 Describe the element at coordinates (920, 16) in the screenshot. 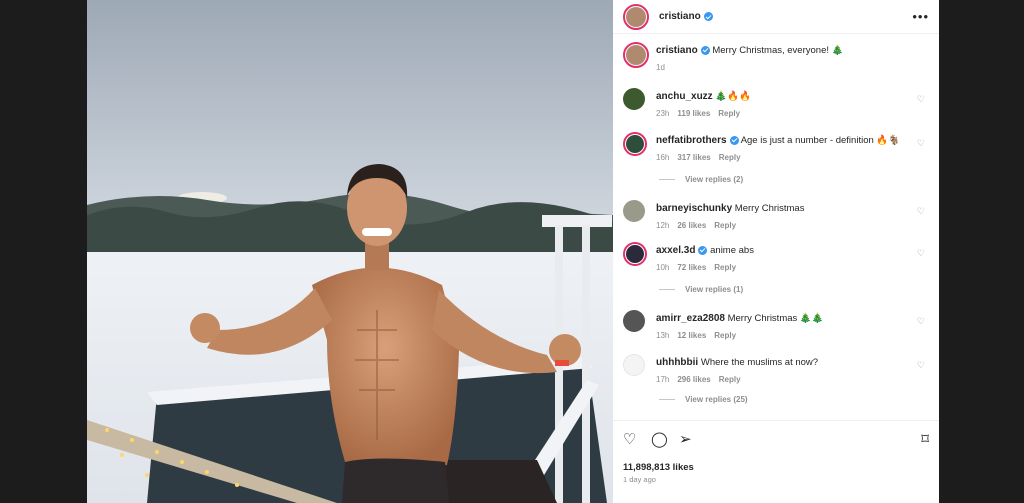

I see `more-options-icon: •••` at that location.